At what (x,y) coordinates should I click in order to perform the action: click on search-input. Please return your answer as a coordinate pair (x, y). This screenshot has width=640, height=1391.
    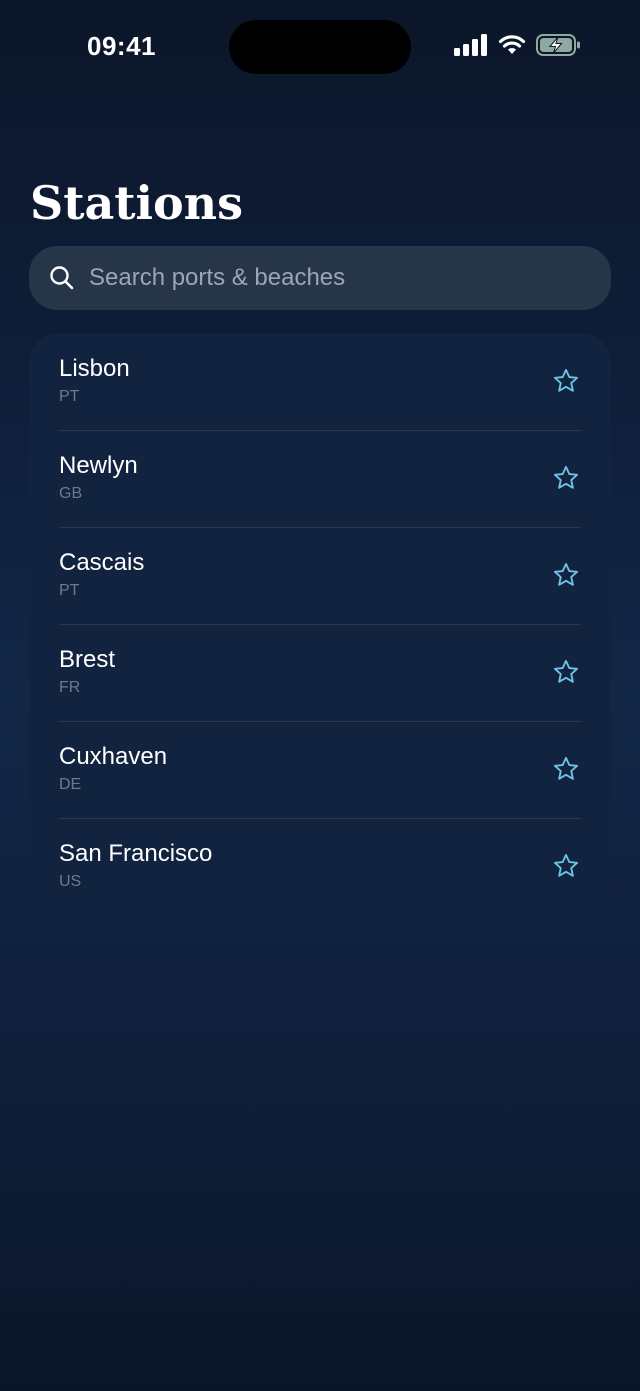
    Looking at the image, I should click on (329, 278).